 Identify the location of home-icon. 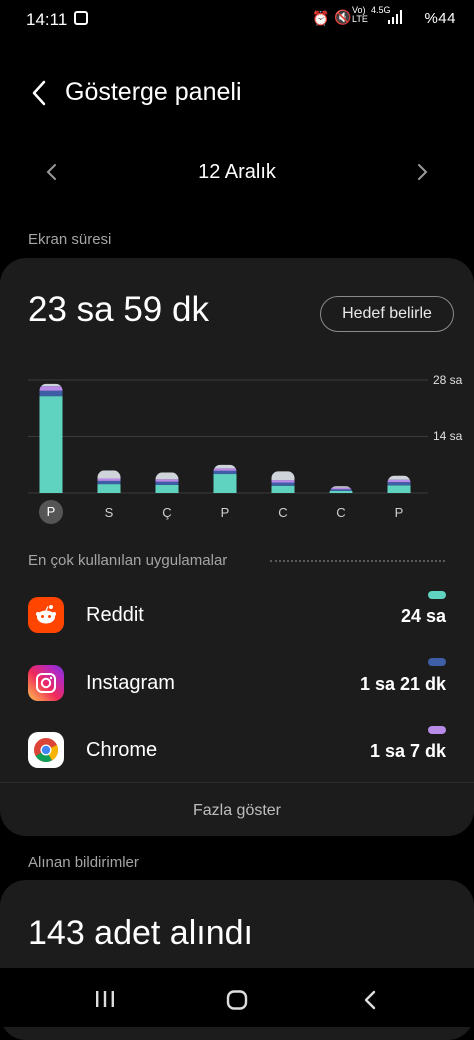
(237, 1000).